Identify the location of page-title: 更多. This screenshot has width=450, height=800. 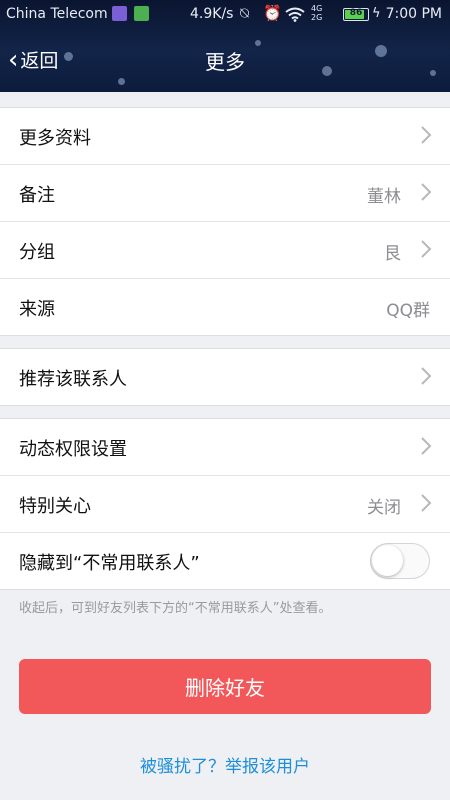
(225, 62).